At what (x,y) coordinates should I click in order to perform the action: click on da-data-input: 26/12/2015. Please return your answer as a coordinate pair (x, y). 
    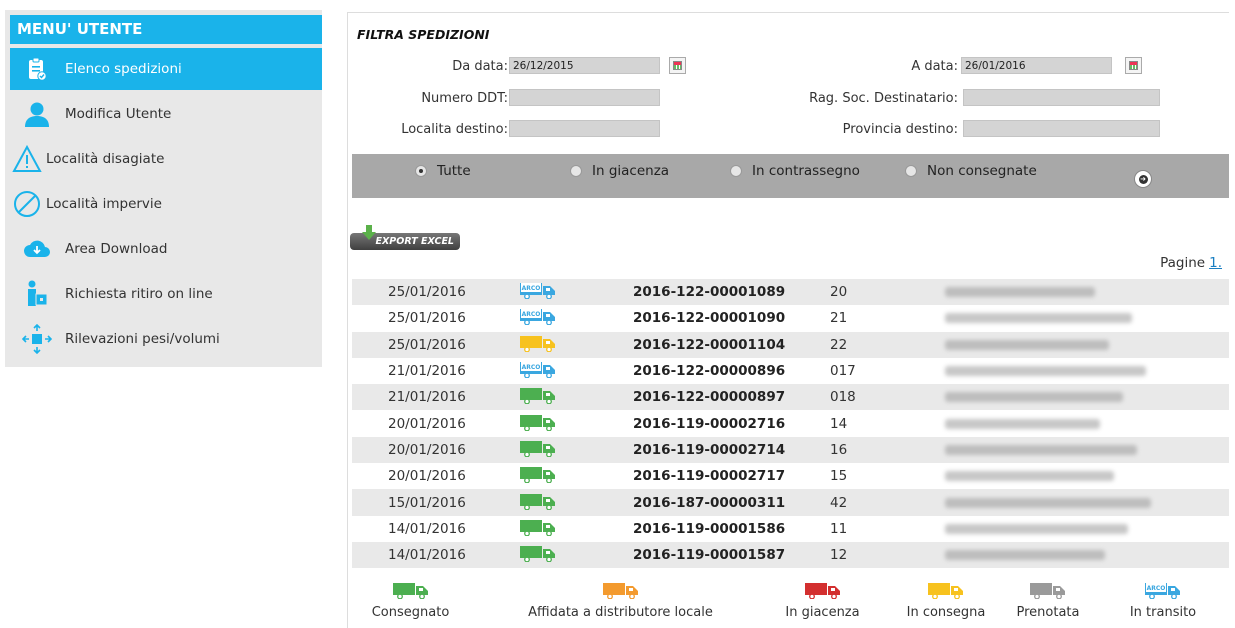
    Looking at the image, I should click on (584, 65).